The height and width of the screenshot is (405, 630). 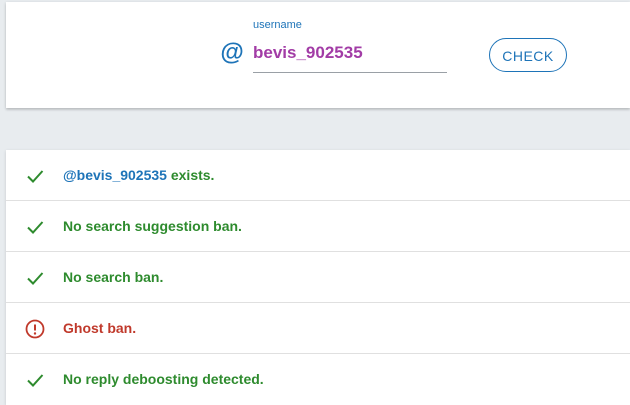 What do you see at coordinates (318, 379) in the screenshot?
I see `result-row-reply-deboosting: No reply deboosting detected.` at bounding box center [318, 379].